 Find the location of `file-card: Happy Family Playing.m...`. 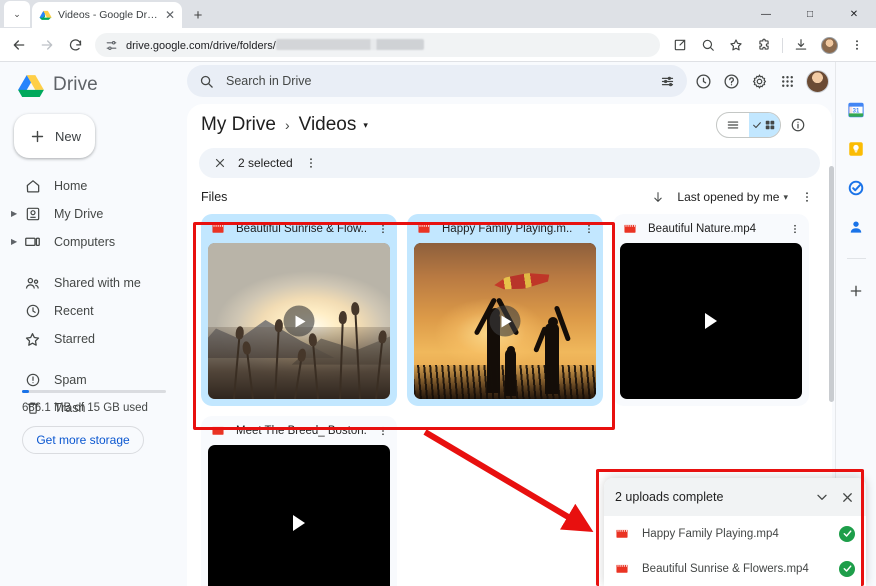

file-card: Happy Family Playing.m... is located at coordinates (505, 310).